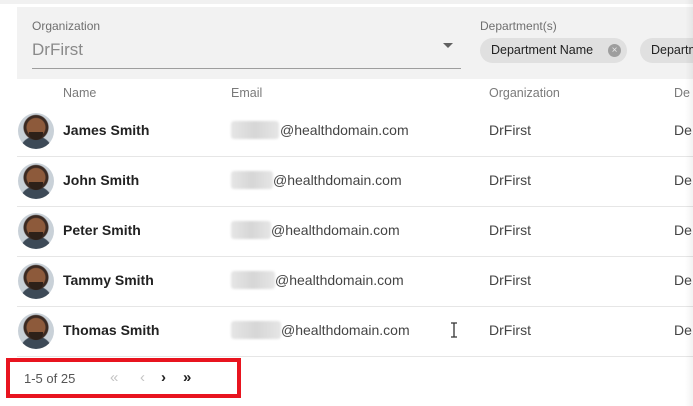 This screenshot has height=406, width=693. Describe the element at coordinates (246, 68) in the screenshot. I see `organization-underline` at that location.